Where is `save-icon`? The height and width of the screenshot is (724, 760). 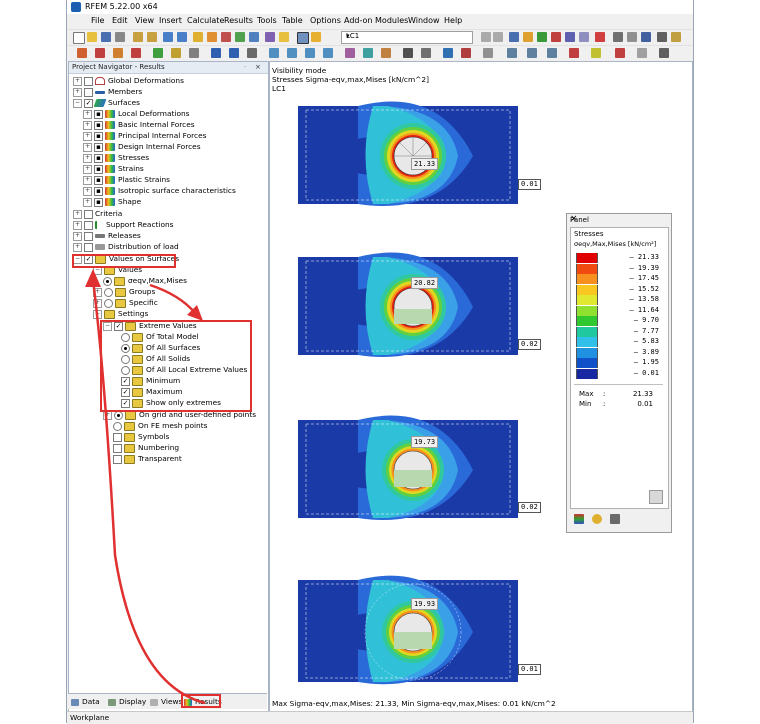 save-icon is located at coordinates (106, 37).